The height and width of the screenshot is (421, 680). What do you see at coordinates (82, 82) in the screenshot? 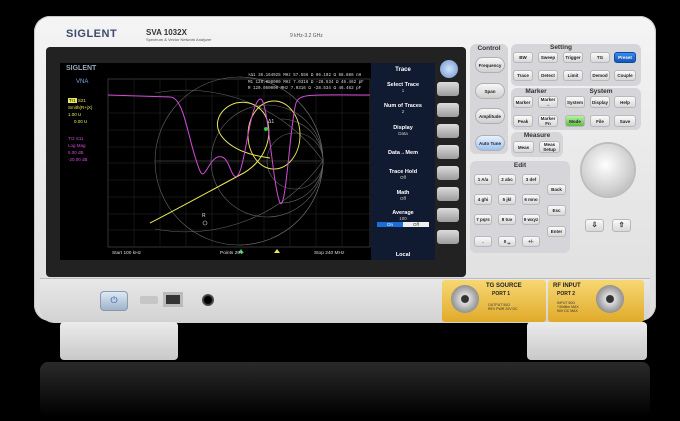
I see `mode-label: VNA` at bounding box center [82, 82].